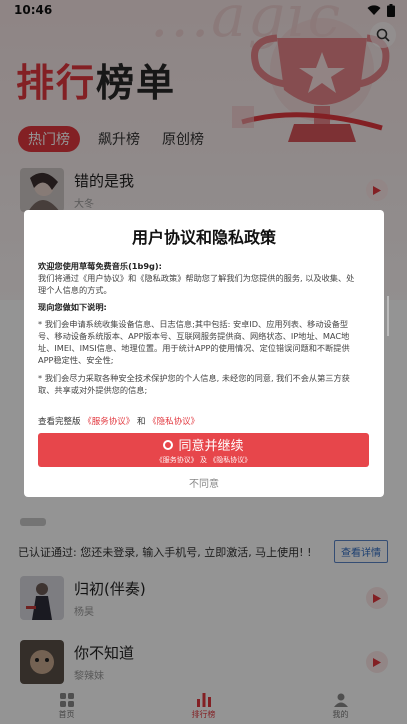  I want to click on view-prefix: 查看完整版, so click(59, 422).